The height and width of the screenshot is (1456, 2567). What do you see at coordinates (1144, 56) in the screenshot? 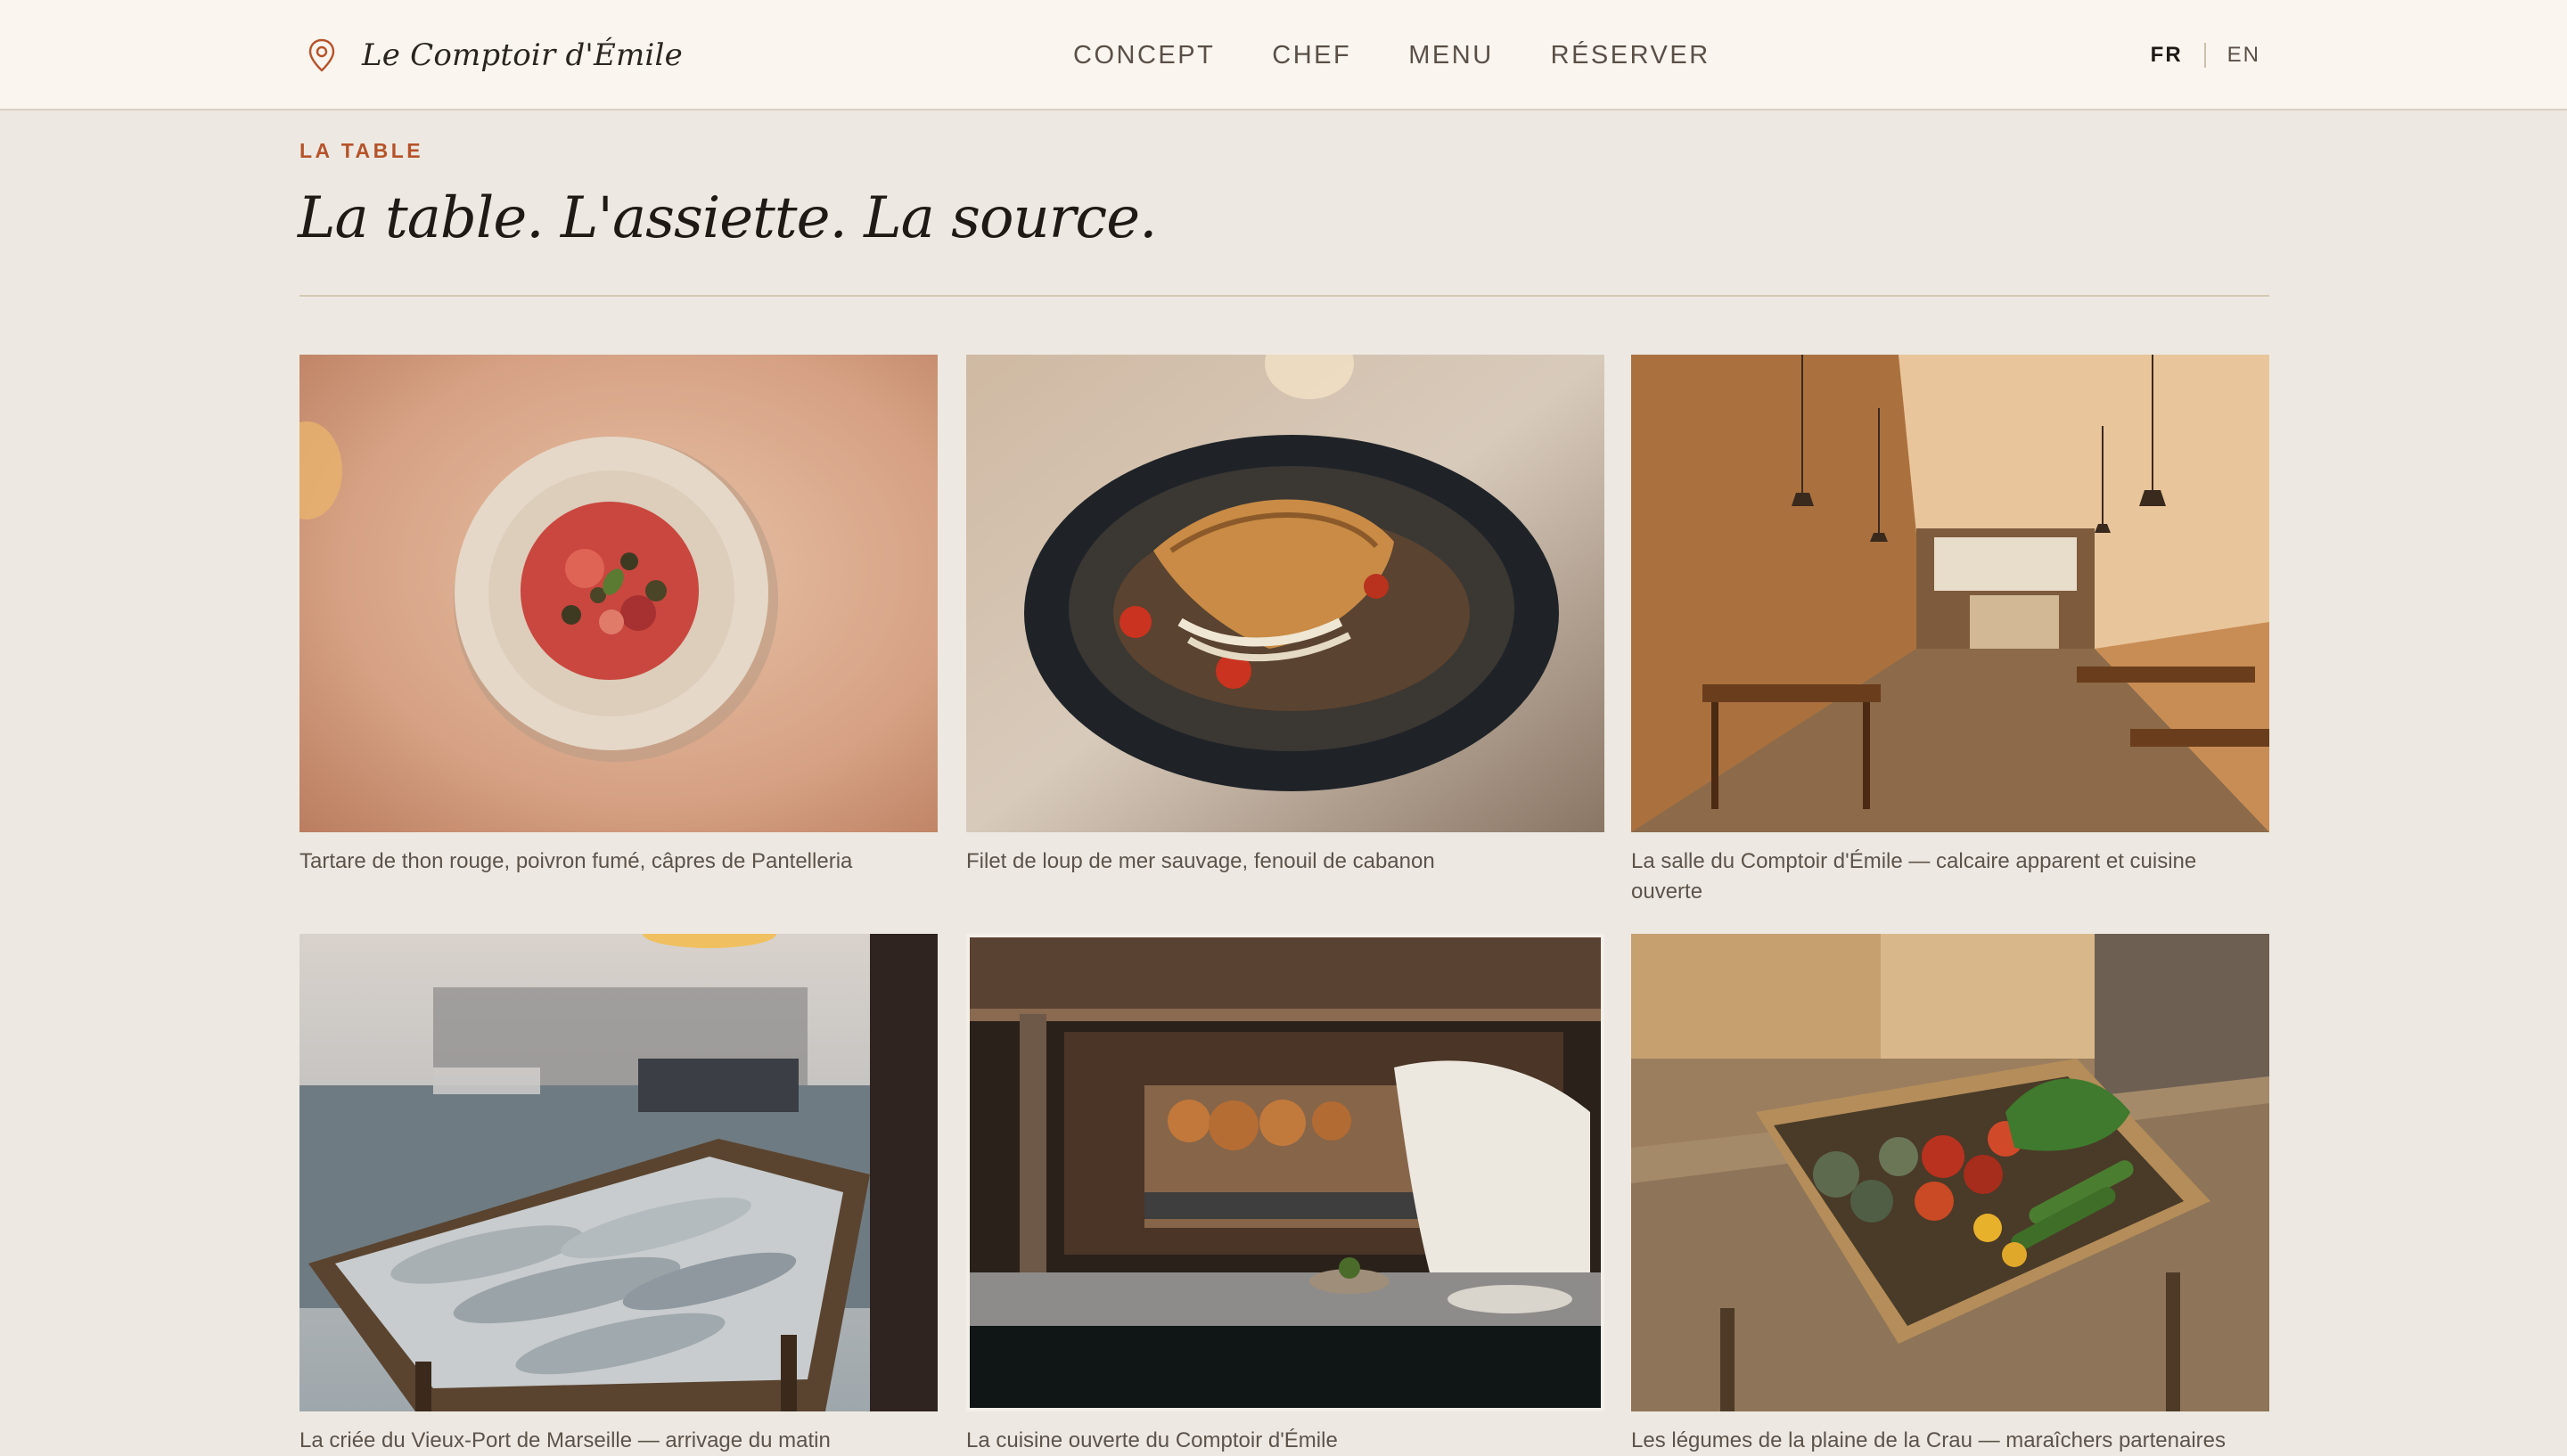
I see `nav-concept: CONCEPT` at bounding box center [1144, 56].